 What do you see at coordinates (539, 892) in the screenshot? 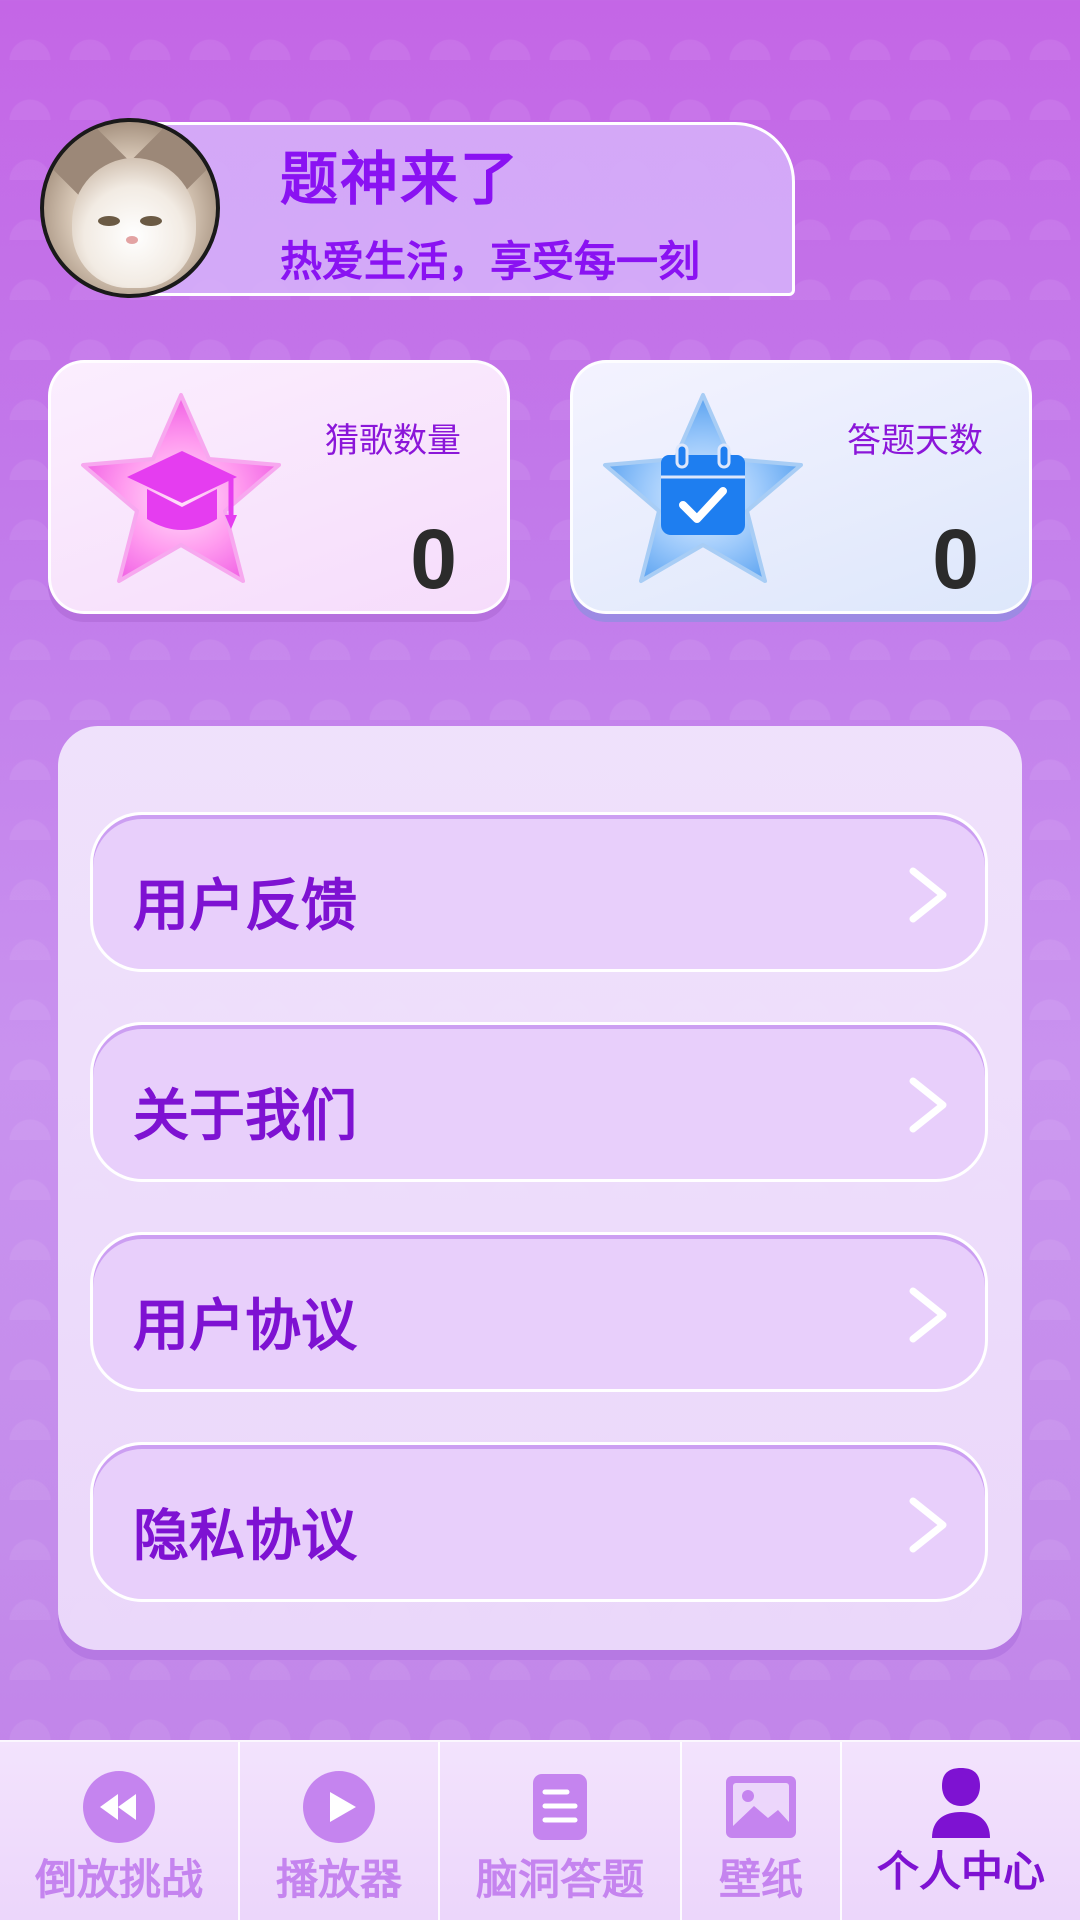
I see `menu-item-feedback: 用户反馈` at bounding box center [539, 892].